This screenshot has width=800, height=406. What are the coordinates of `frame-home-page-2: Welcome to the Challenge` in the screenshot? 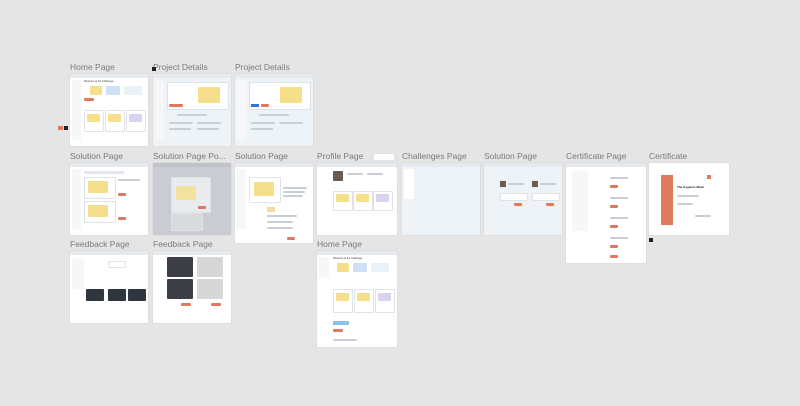 It's located at (357, 299).